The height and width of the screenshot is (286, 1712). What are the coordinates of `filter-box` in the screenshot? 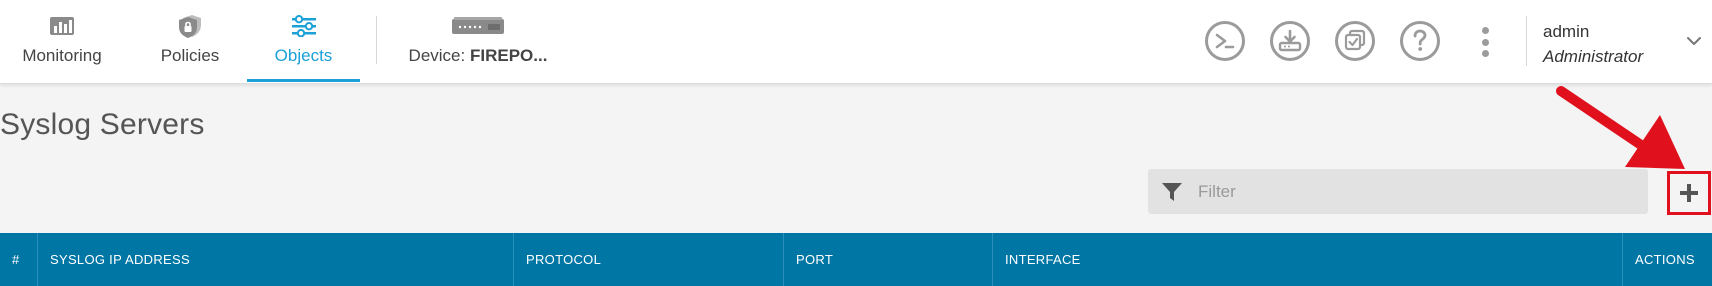 It's located at (1398, 191).